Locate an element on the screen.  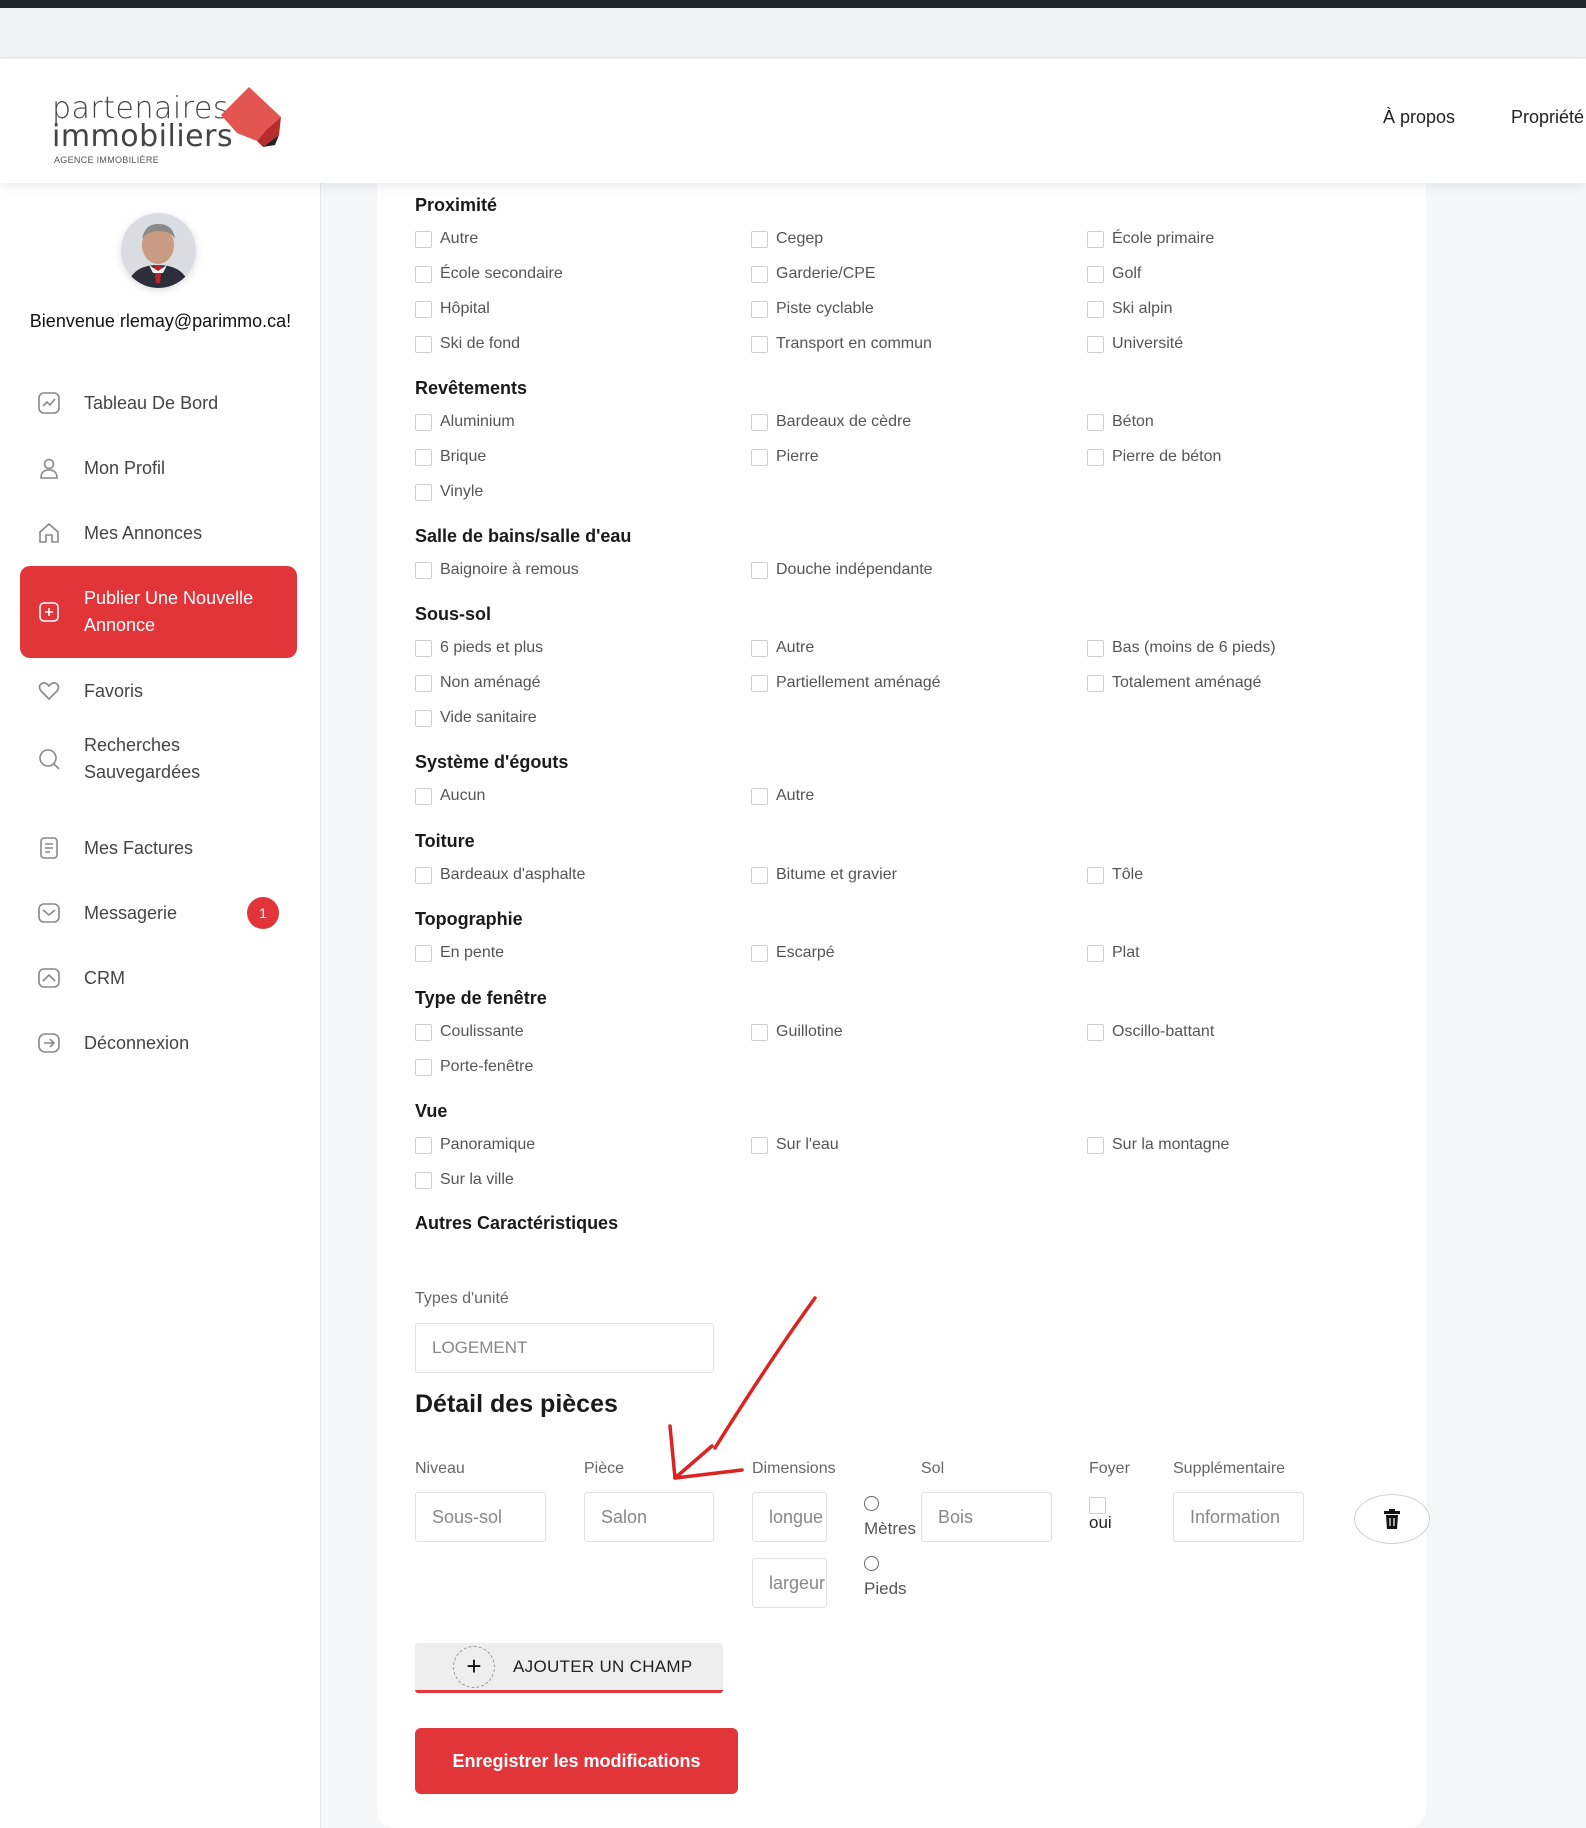
characteristic-checkbox: École primaire is located at coordinates (1150, 239).